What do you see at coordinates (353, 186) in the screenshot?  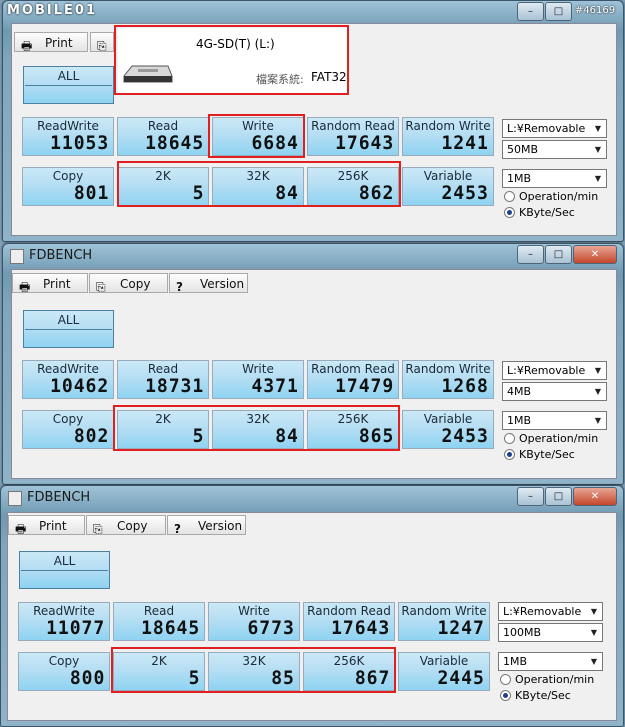 I see `256k-tile: 256K 862` at bounding box center [353, 186].